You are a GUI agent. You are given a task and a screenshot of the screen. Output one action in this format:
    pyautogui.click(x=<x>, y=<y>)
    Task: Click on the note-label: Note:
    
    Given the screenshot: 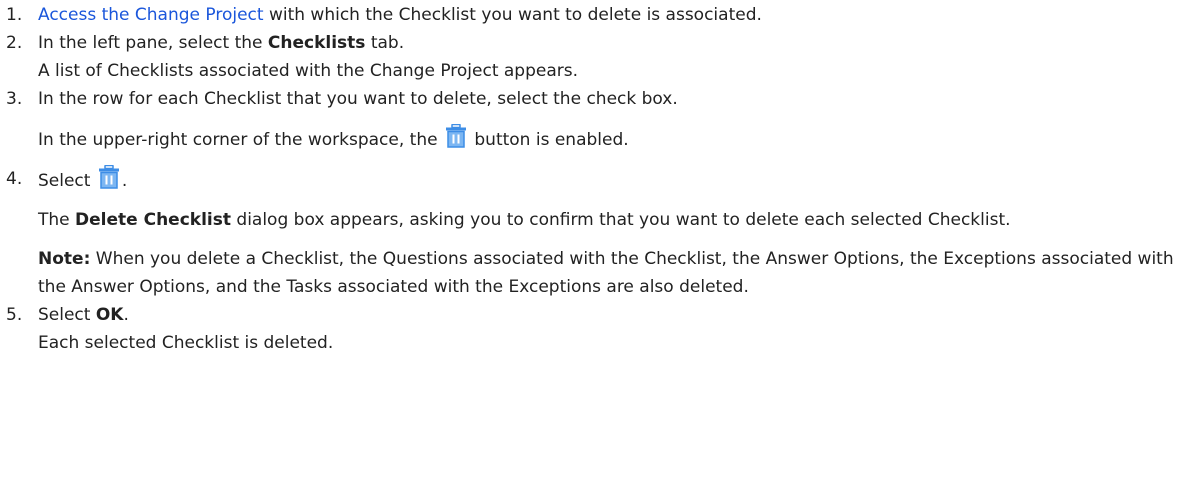 What is the action you would take?
    pyautogui.click(x=64, y=259)
    